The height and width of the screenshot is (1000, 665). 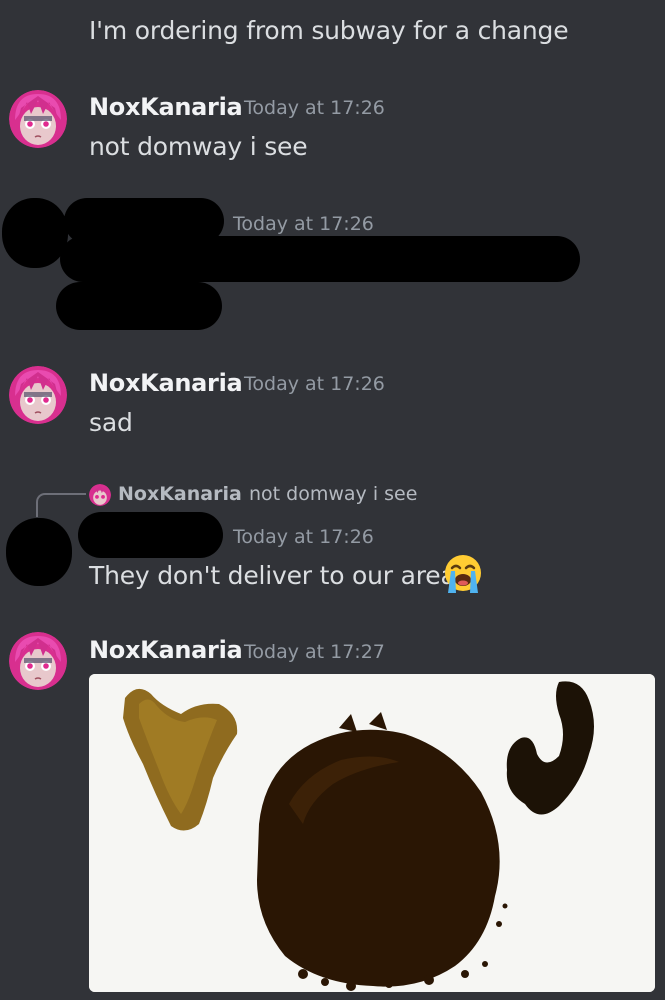 What do you see at coordinates (61, 505) in the screenshot?
I see `reply-spine` at bounding box center [61, 505].